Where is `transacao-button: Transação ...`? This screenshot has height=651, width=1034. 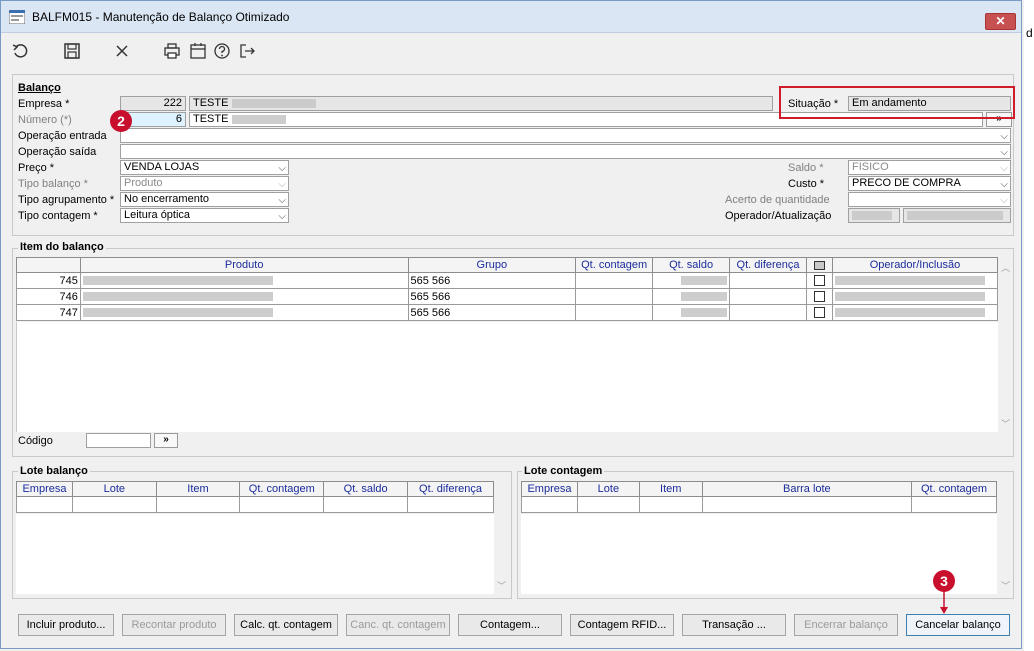 transacao-button: Transação ... is located at coordinates (734, 625).